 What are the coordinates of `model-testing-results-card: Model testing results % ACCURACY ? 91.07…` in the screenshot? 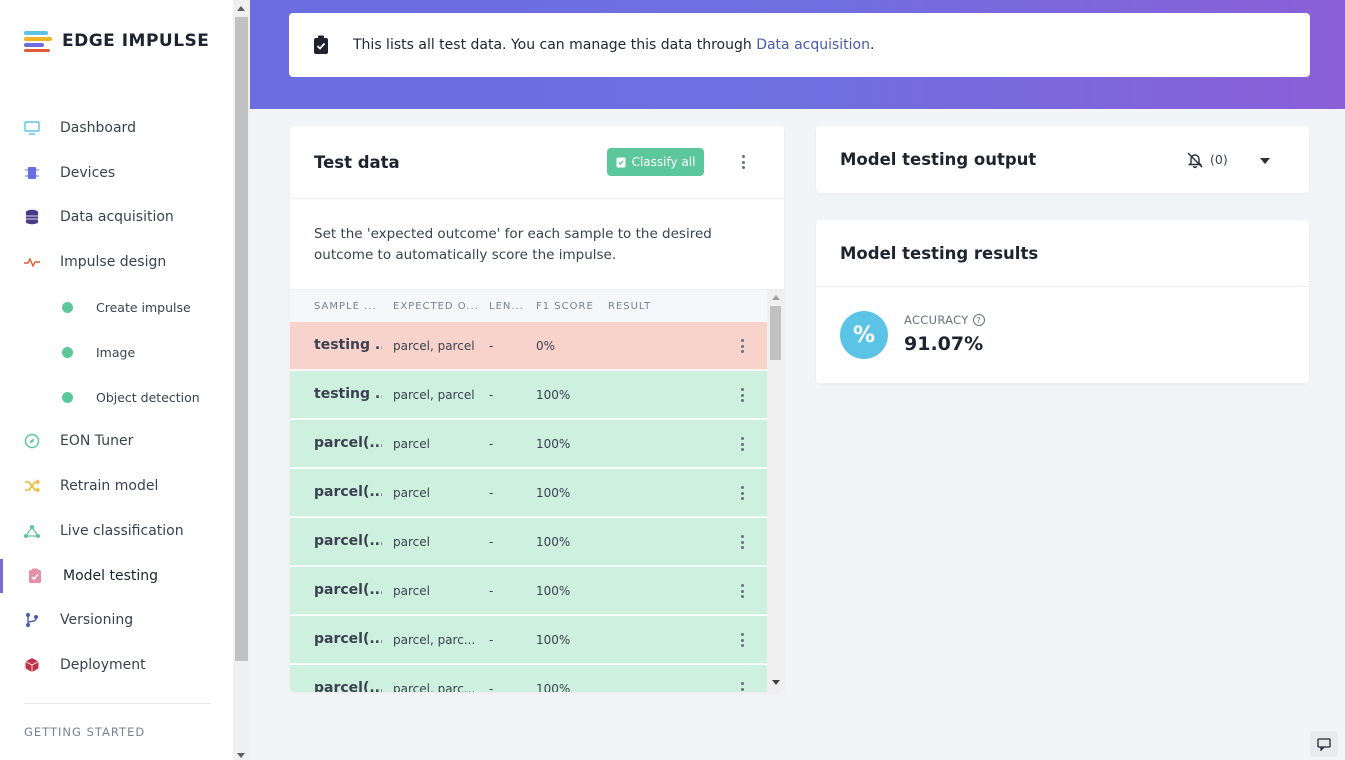 It's located at (1062, 301).